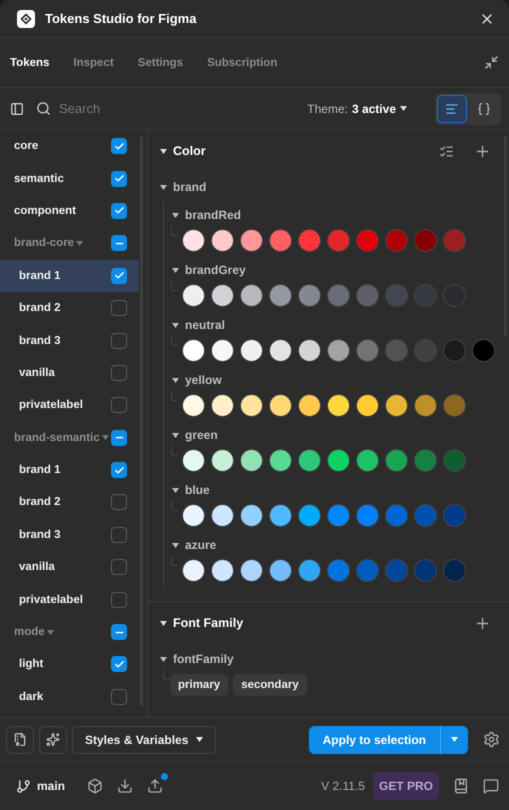 The width and height of the screenshot is (509, 810). I want to click on tab: Subscription, so click(247, 62).